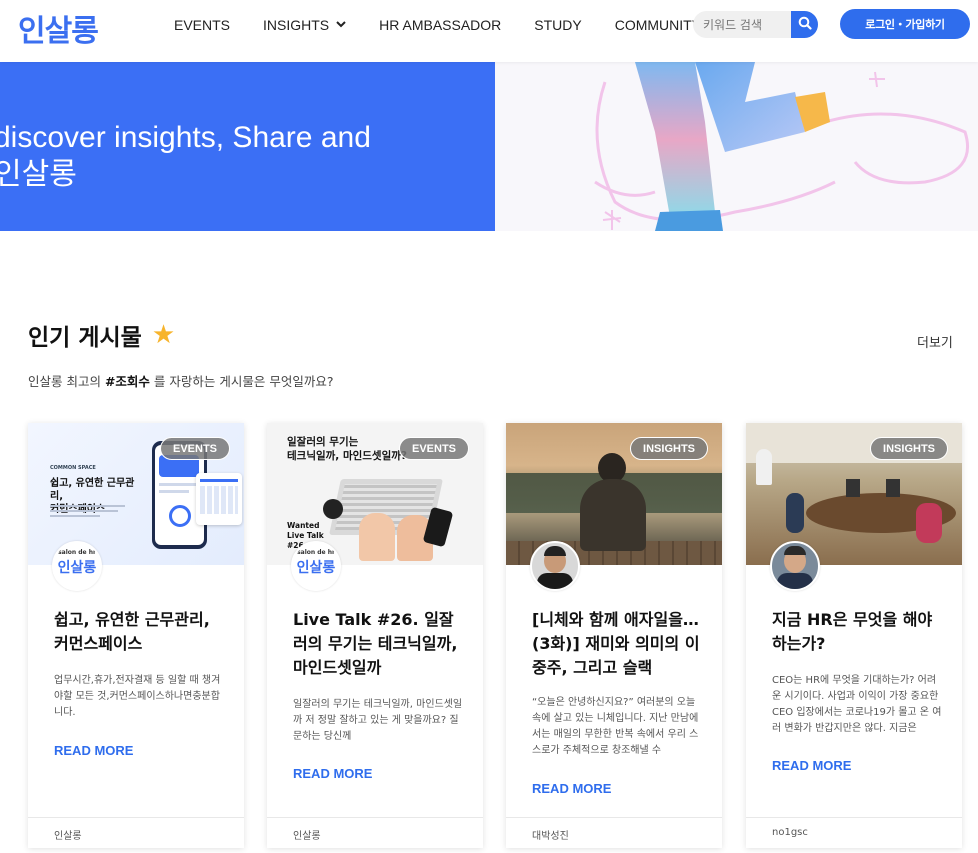 Image resolution: width=978 pixels, height=853 pixels. Describe the element at coordinates (905, 24) in the screenshot. I see `login-signup-button: 로그인・가입하기` at that location.